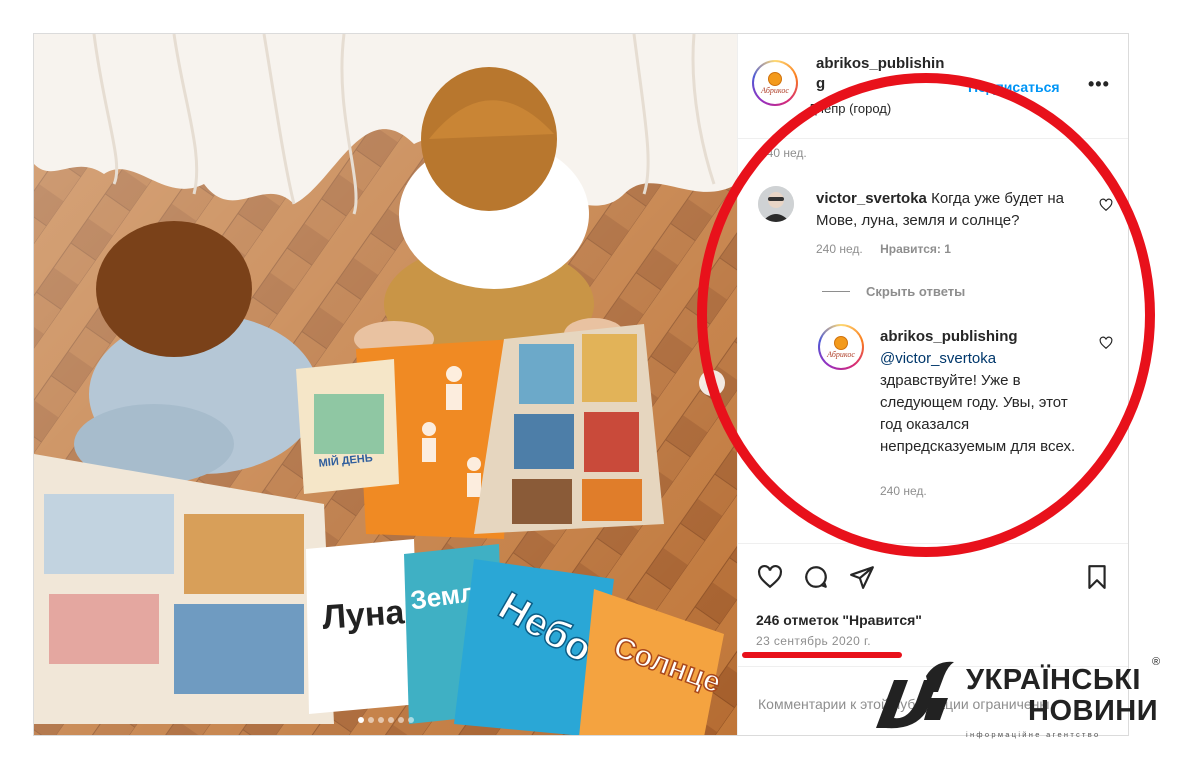 The height and width of the screenshot is (762, 1200). What do you see at coordinates (1093, 711) in the screenshot?
I see `watermark-line-2: НОВИНИ` at bounding box center [1093, 711].